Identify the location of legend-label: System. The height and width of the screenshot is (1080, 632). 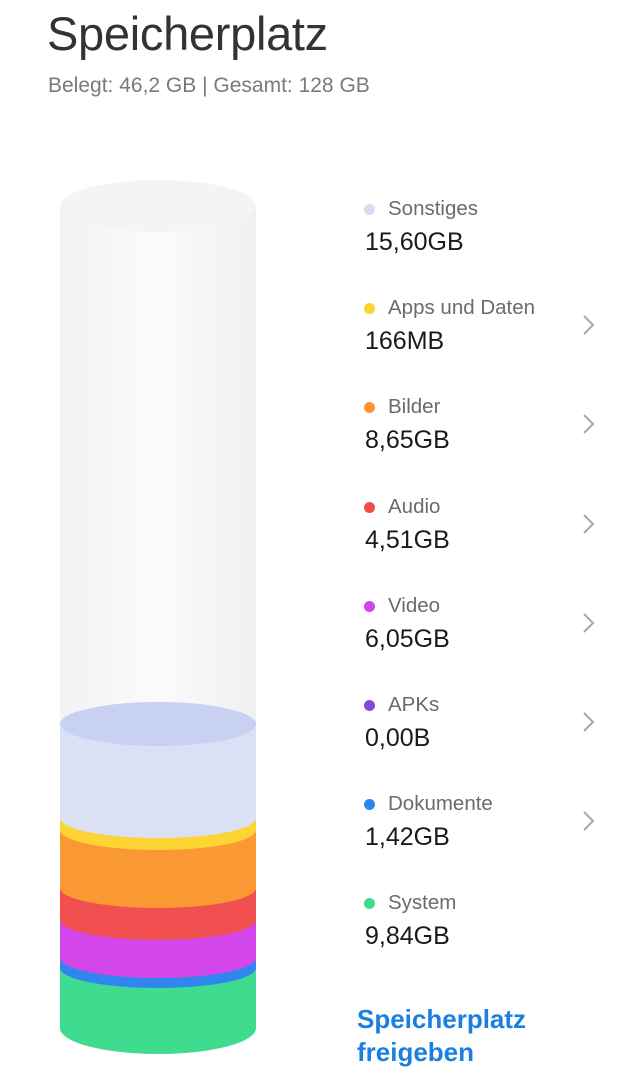
(422, 903).